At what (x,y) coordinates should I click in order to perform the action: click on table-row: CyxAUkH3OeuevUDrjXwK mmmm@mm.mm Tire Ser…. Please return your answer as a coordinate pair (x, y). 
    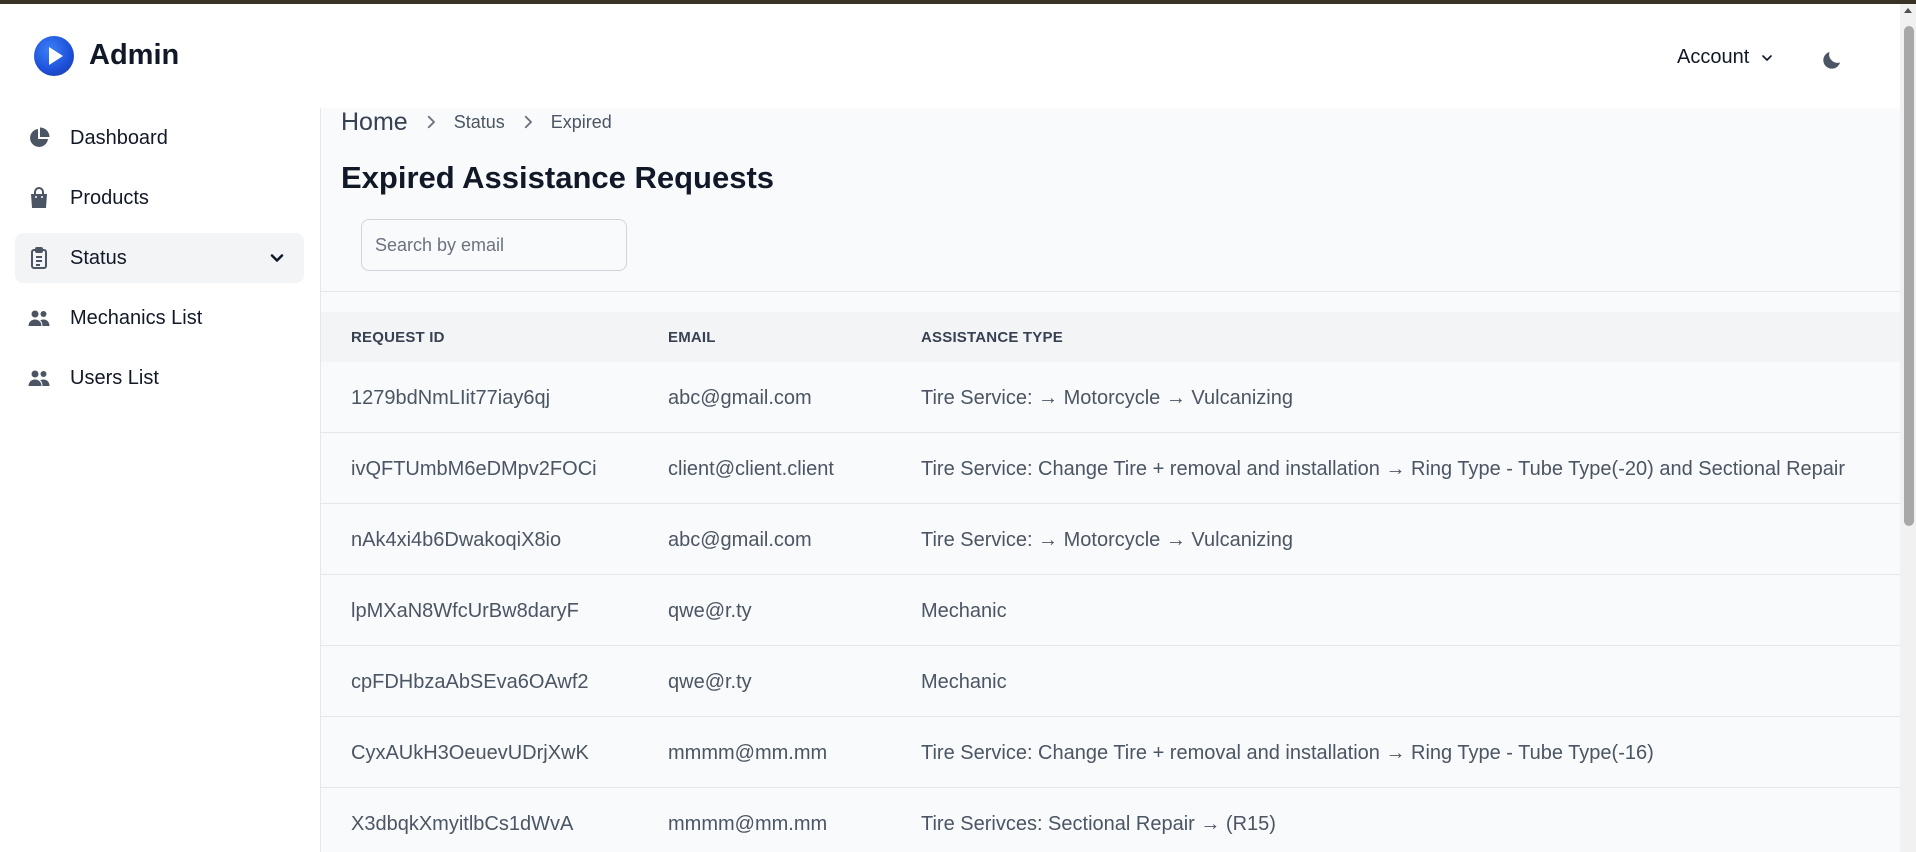
    Looking at the image, I should click on (1110, 752).